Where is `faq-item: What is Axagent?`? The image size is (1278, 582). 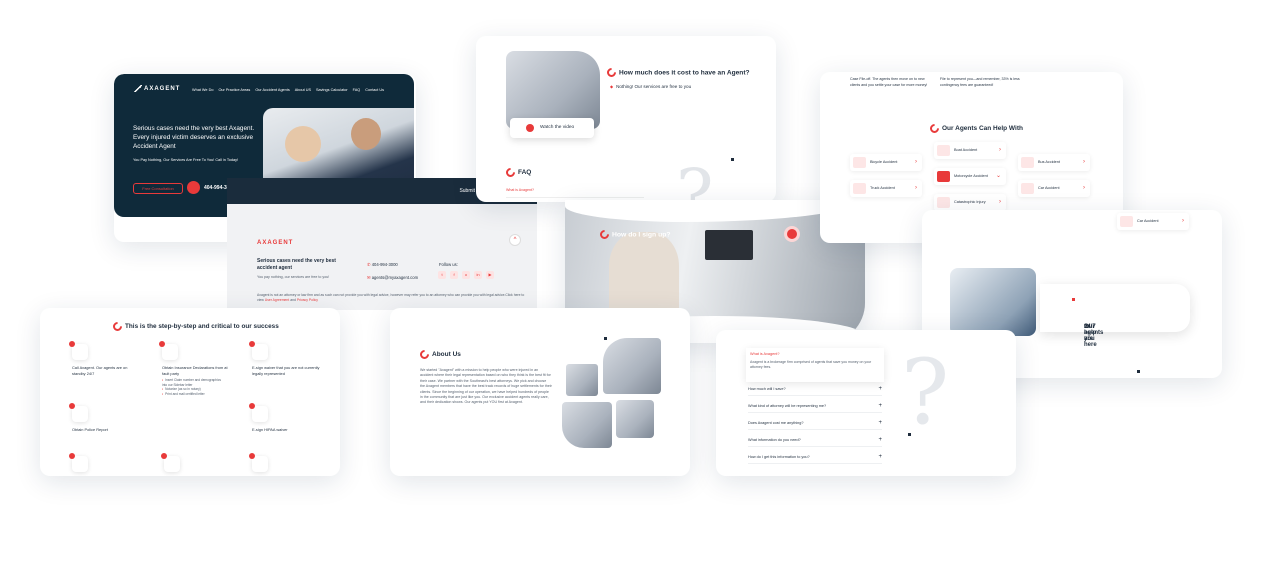 faq-item: What is Axagent? is located at coordinates (575, 193).